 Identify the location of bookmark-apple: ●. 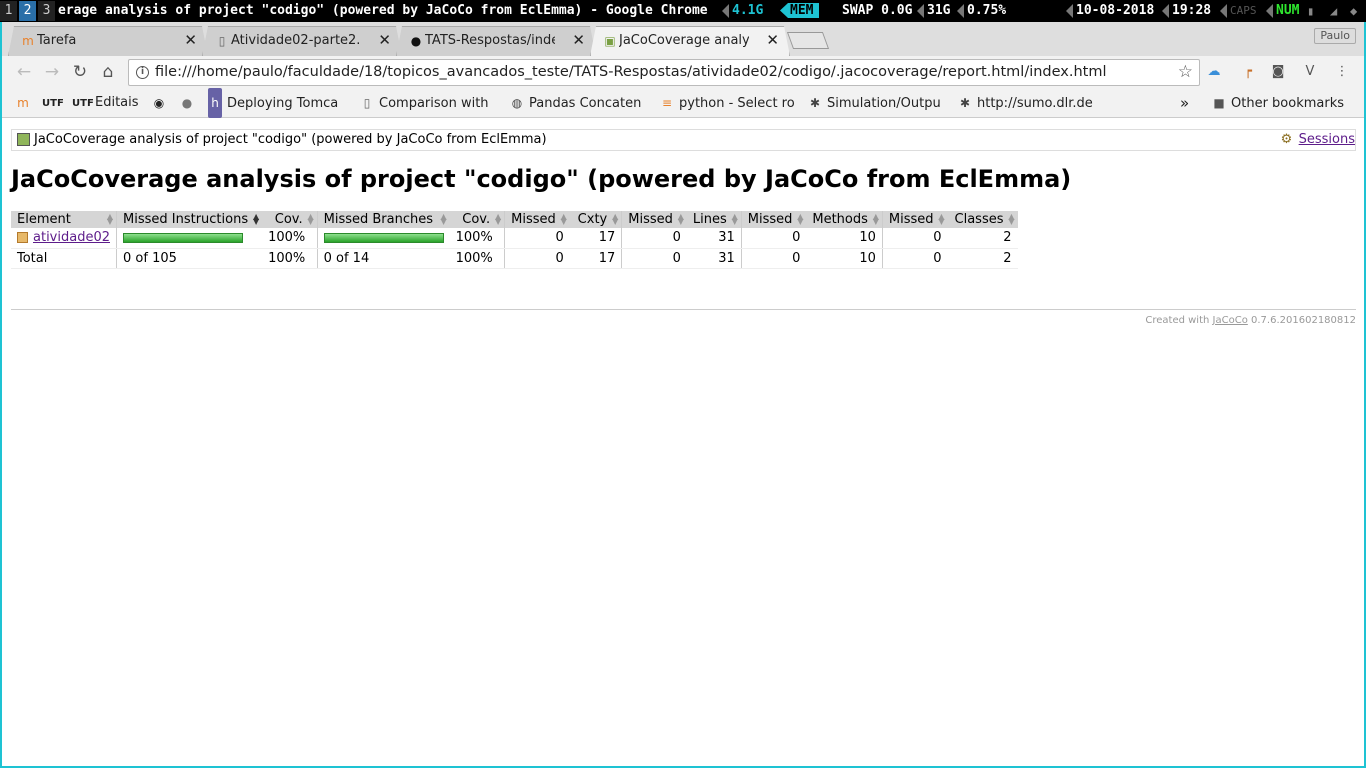
(191, 103).